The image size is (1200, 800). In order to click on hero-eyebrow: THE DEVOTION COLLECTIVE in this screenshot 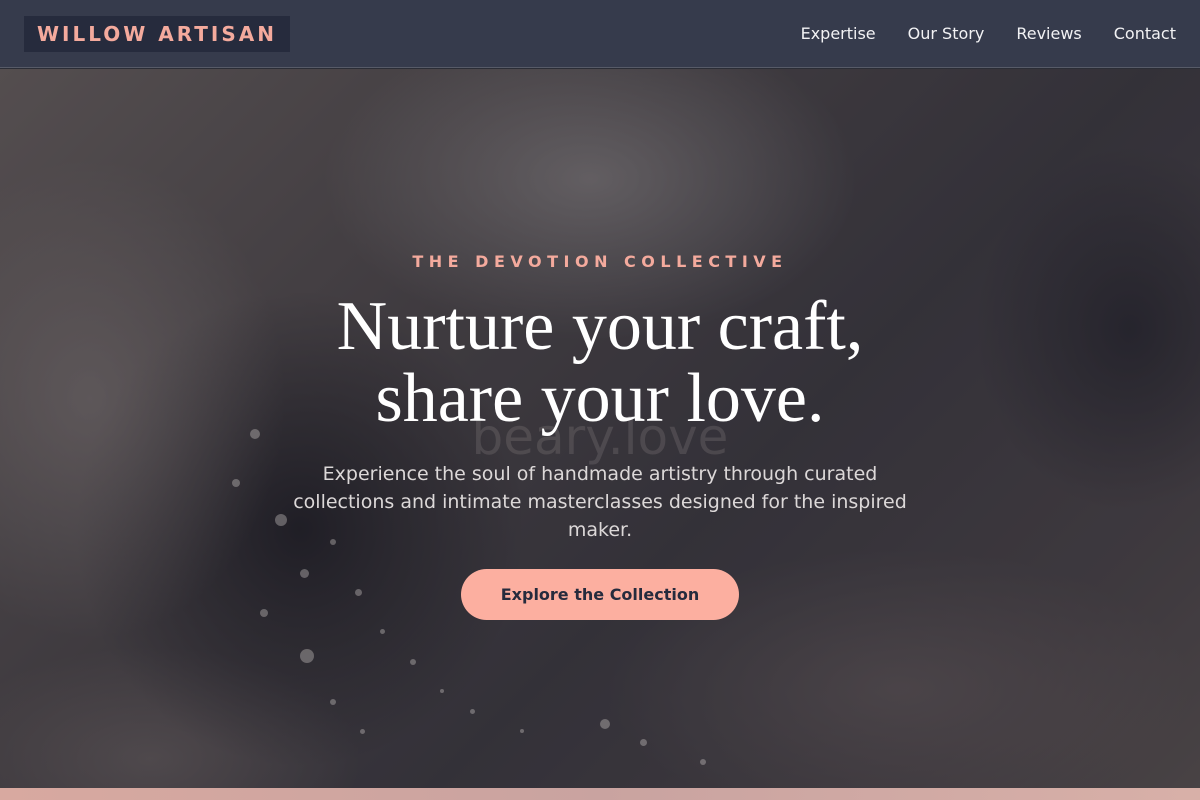, I will do `click(600, 261)`.